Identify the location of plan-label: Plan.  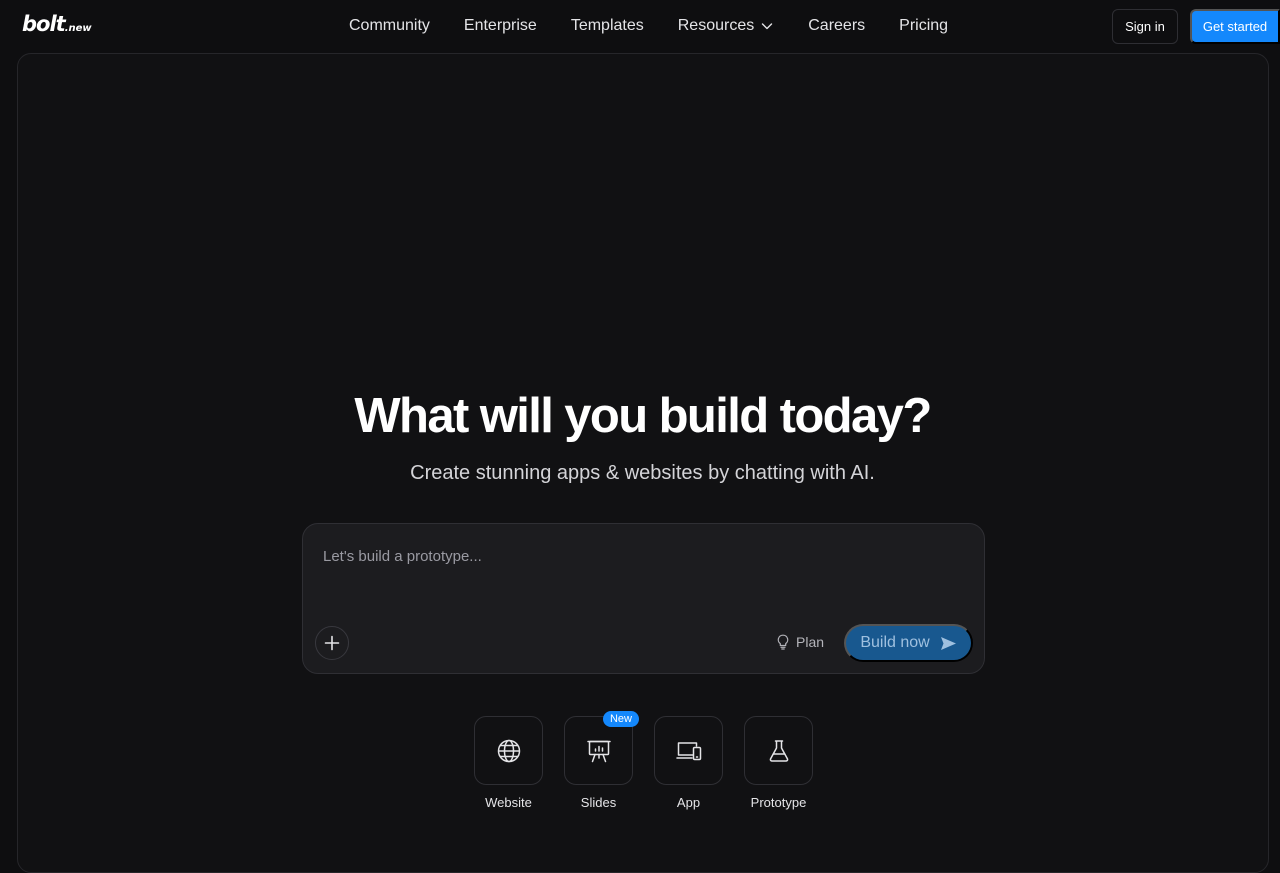
(810, 642).